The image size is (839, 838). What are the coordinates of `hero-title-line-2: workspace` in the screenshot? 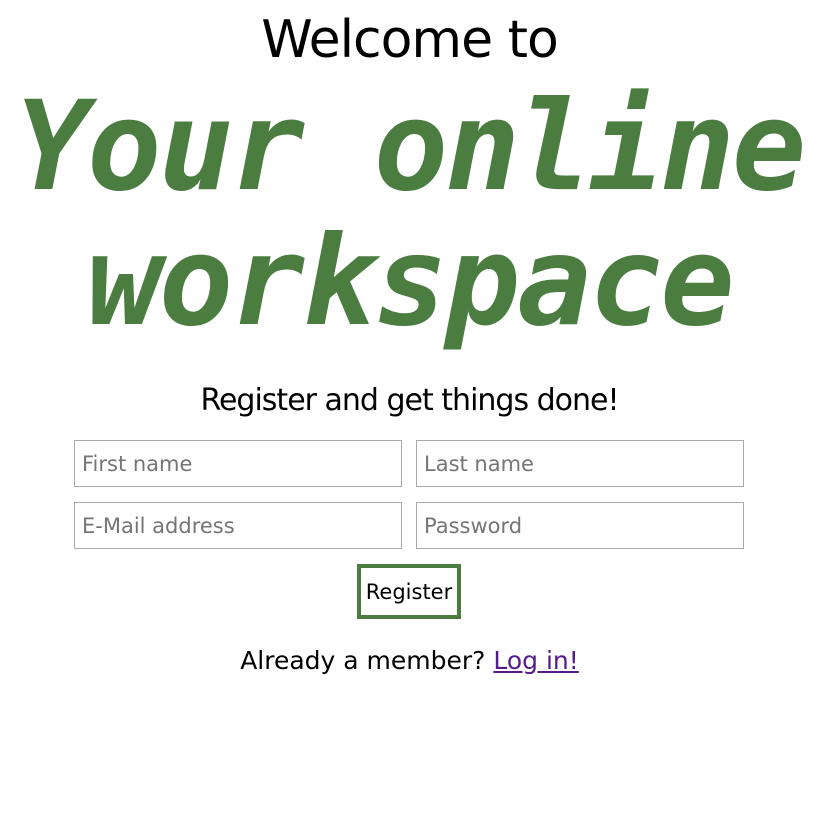 It's located at (411, 282).